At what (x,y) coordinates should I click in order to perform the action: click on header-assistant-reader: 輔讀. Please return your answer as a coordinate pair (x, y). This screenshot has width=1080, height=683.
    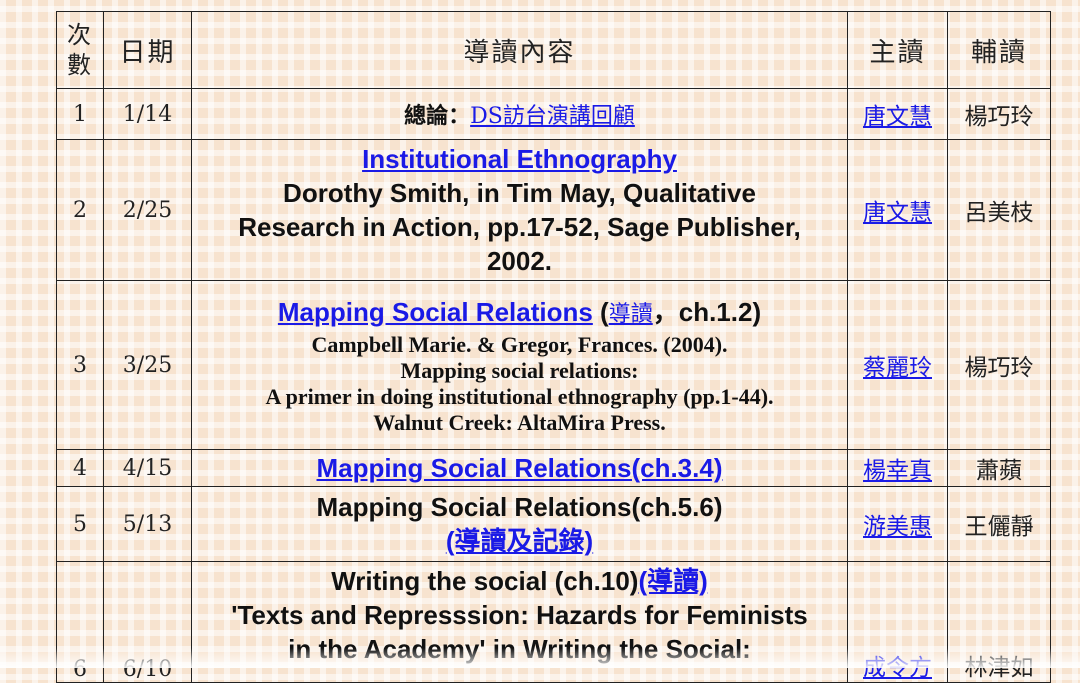
    Looking at the image, I should click on (999, 50).